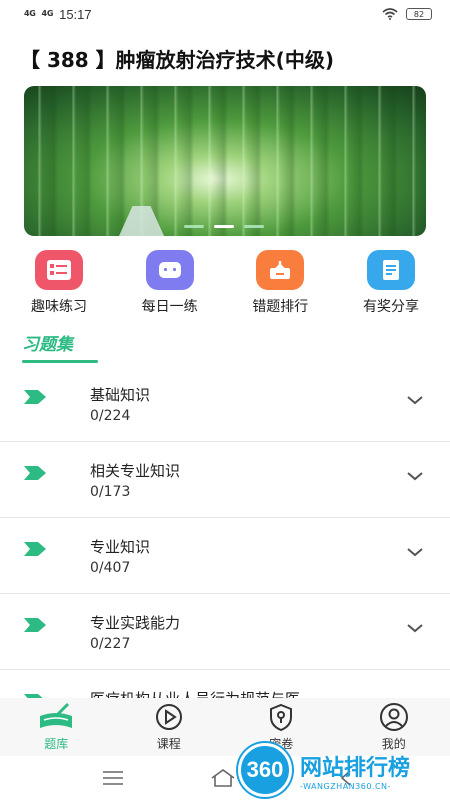 This screenshot has width=450, height=800. I want to click on carousel-indicator, so click(224, 226).